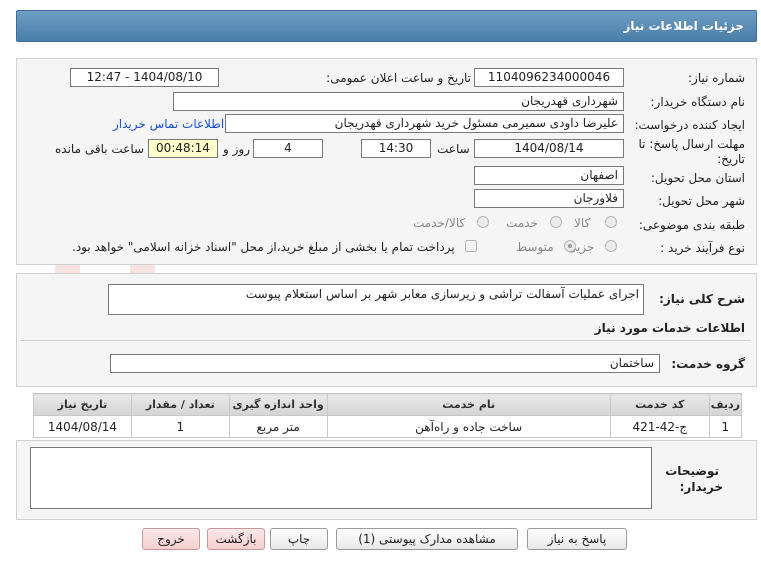 This screenshot has width=761, height=566. I want to click on deadline-label-2: تاریخ:, so click(731, 159).